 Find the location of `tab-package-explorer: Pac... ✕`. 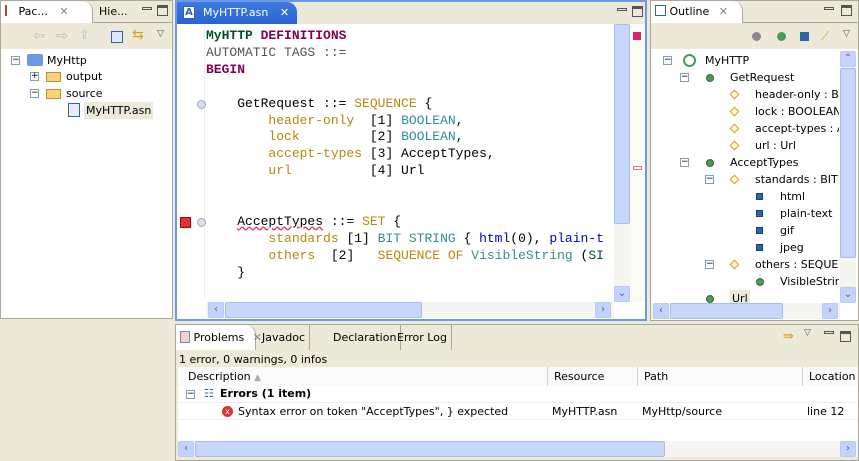

tab-package-explorer: Pac... ✕ is located at coordinates (47, 12).